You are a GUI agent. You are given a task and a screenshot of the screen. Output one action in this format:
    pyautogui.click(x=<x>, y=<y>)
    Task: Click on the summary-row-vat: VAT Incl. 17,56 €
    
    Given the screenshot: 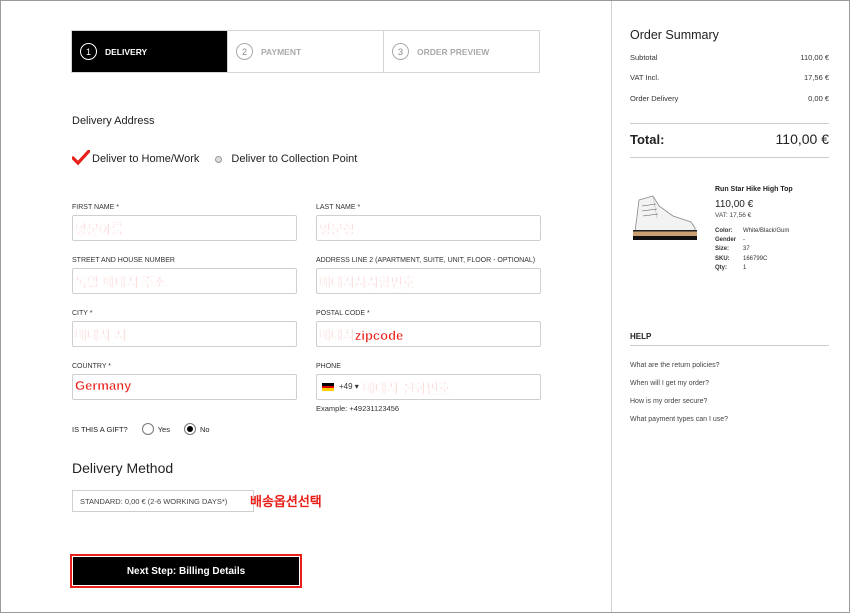 What is the action you would take?
    pyautogui.click(x=729, y=77)
    